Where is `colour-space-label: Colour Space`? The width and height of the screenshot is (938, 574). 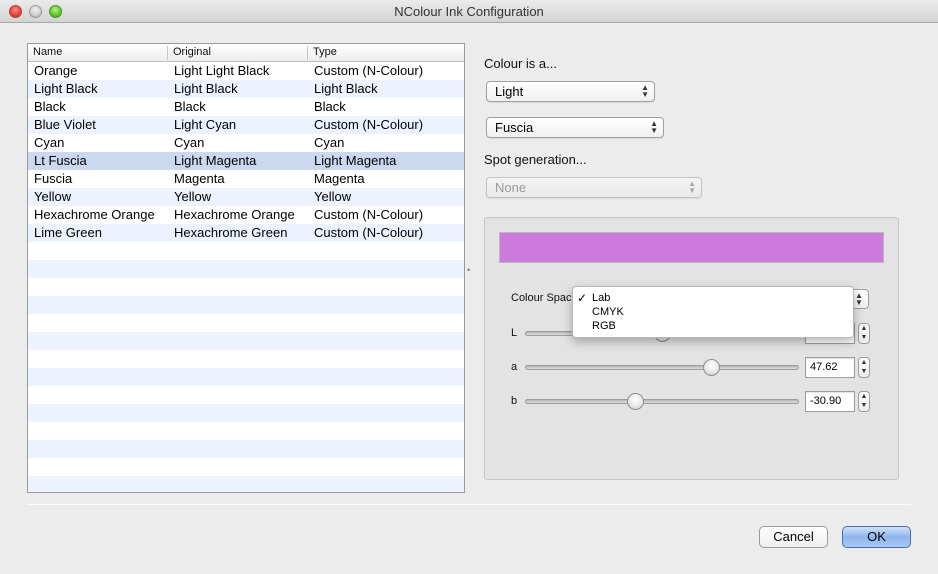 colour-space-label: Colour Space is located at coordinates (544, 298).